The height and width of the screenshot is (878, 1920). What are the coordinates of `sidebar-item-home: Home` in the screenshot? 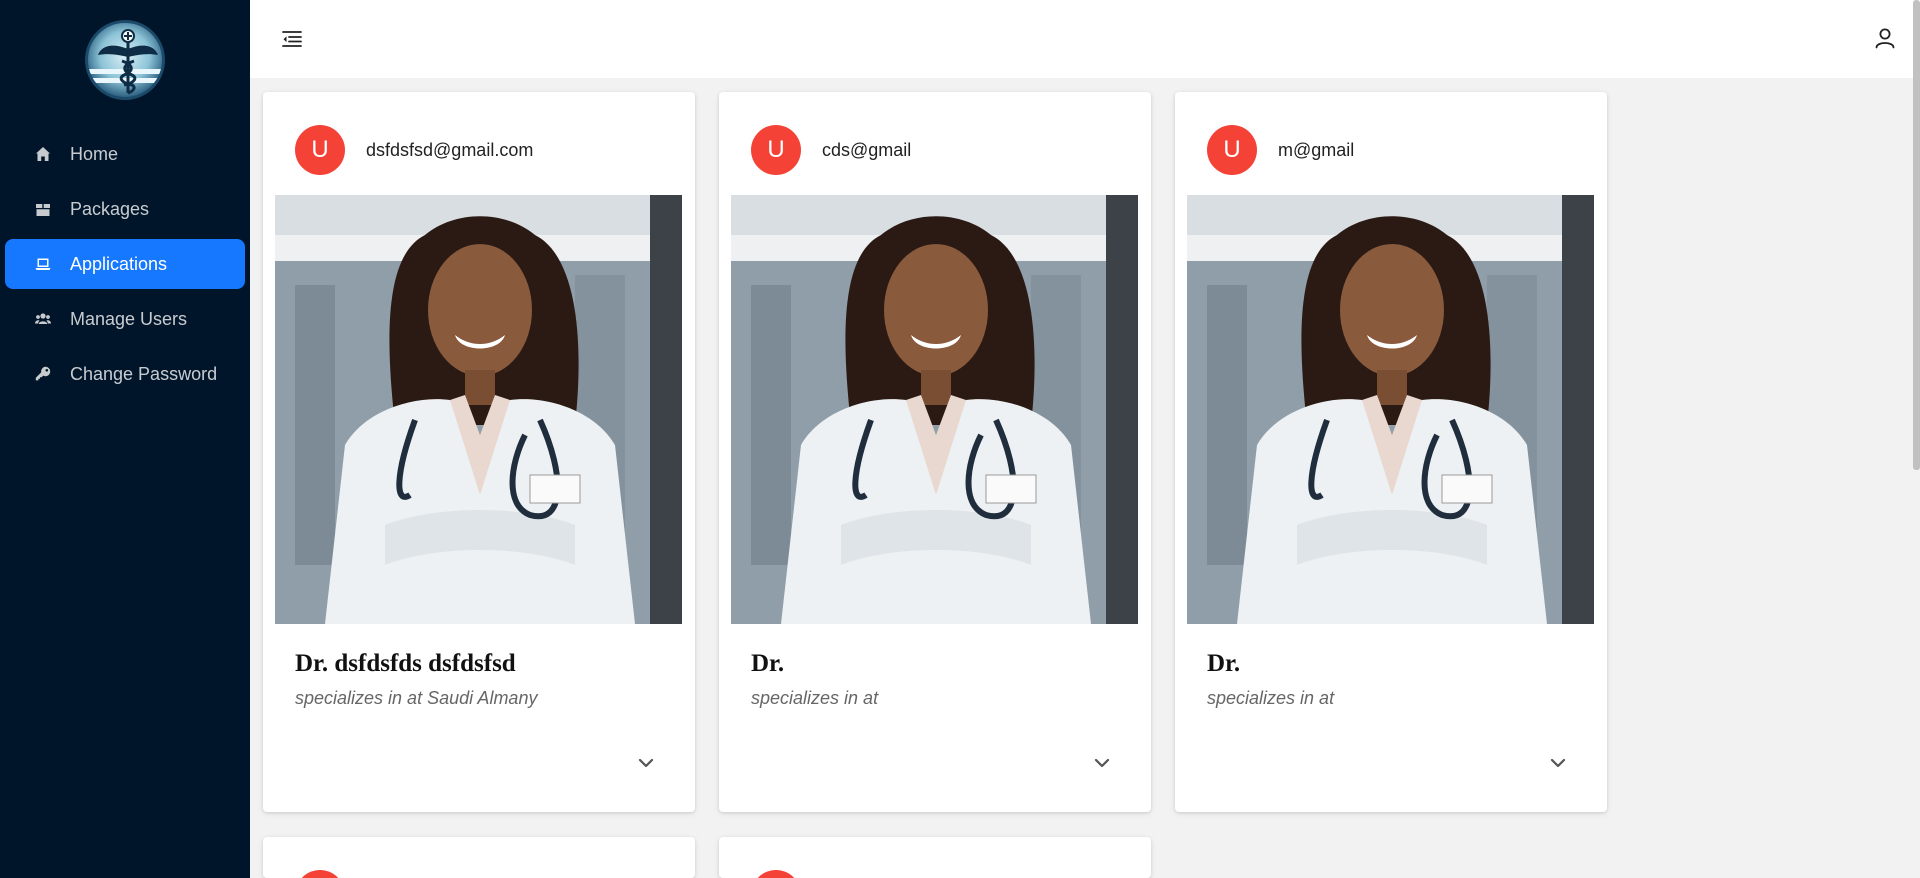 It's located at (125, 154).